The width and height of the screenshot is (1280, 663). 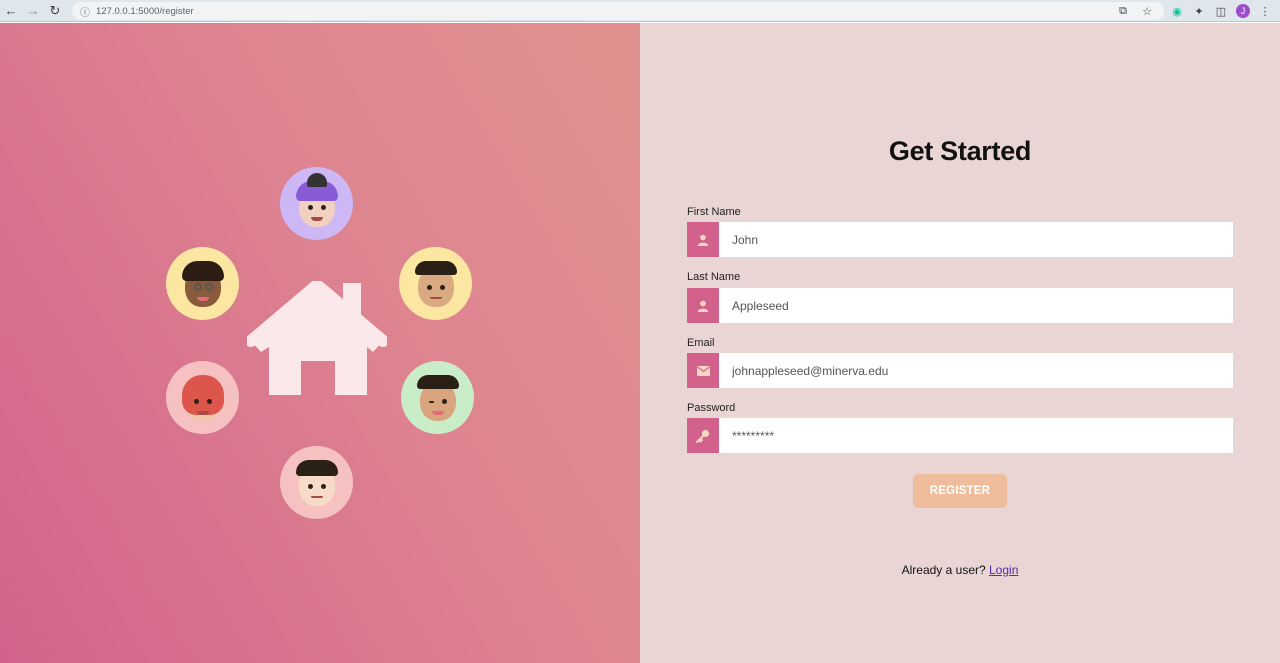 What do you see at coordinates (202, 397) in the screenshot?
I see `redhead-memoji` at bounding box center [202, 397].